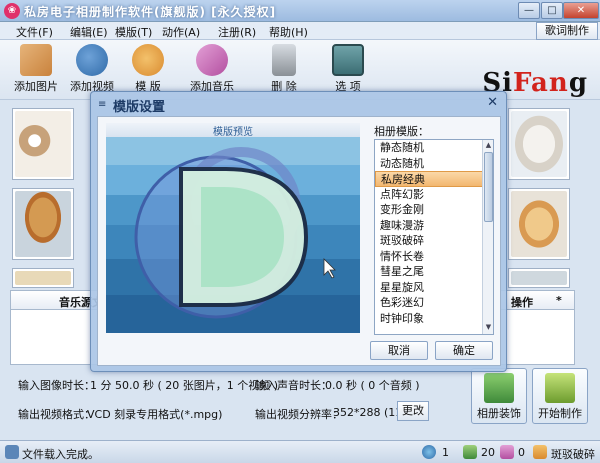  Describe the element at coordinates (434, 226) in the screenshot. I see `template-item: 趣味漫游` at that location.